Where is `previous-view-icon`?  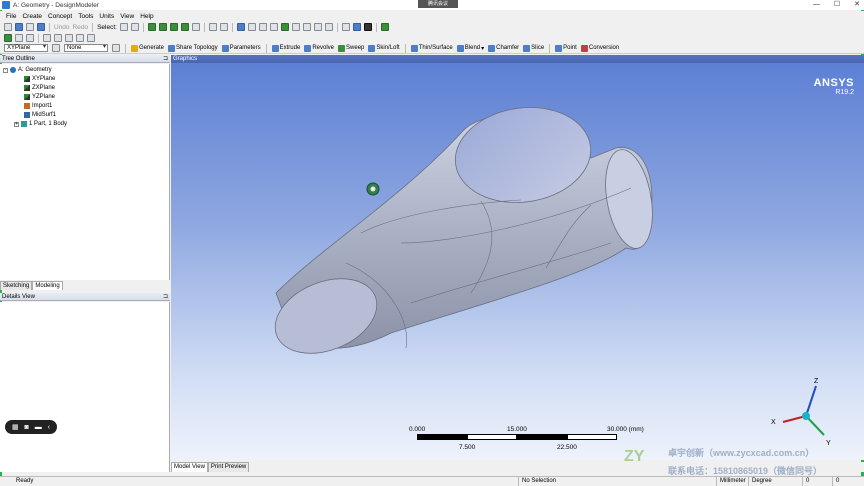 previous-view-icon is located at coordinates (306, 27).